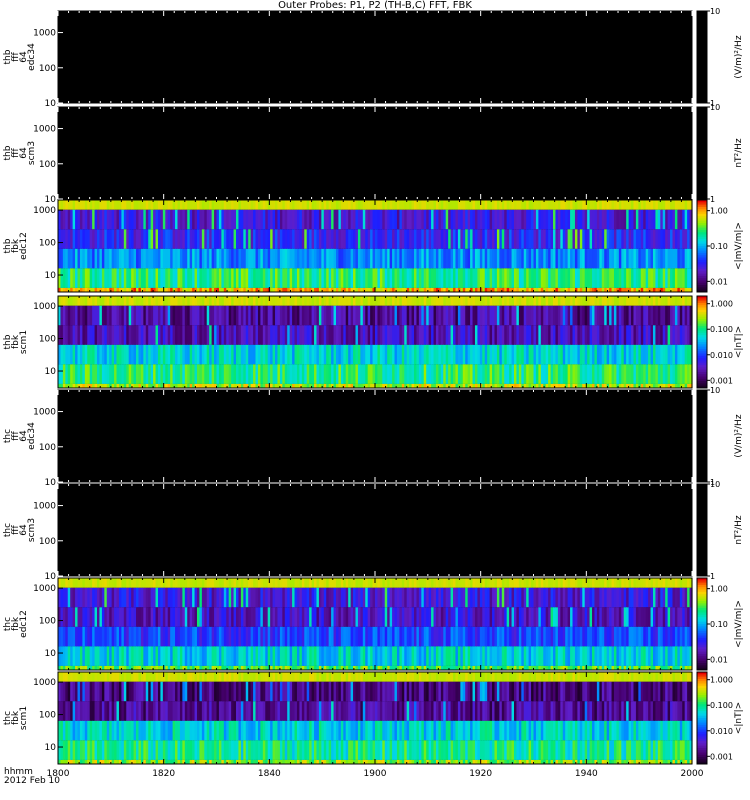 Image resolution: width=750 pixels, height=800 pixels. I want to click on colorbar-tick-label: 1.000, so click(721, 304).